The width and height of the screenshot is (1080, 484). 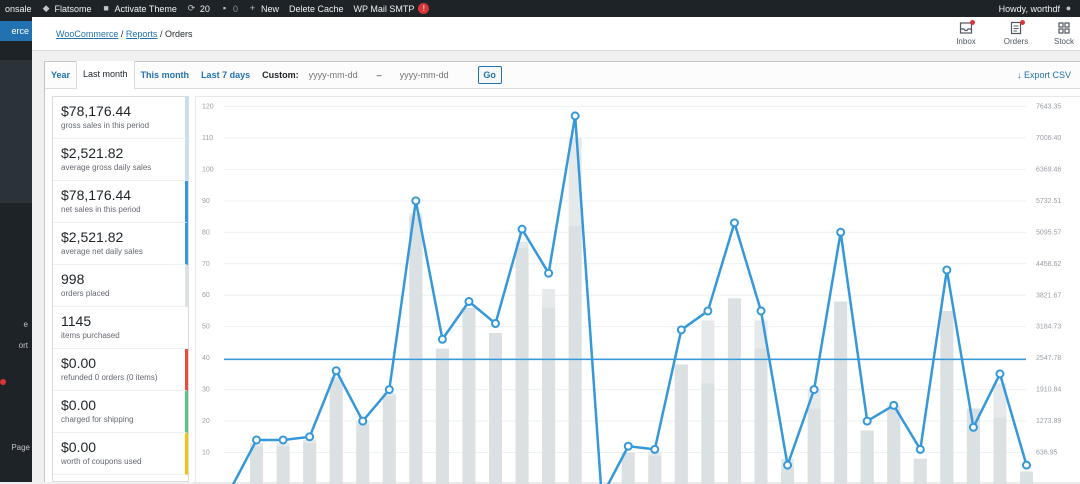 What do you see at coordinates (280, 75) in the screenshot?
I see `custom-range-label: Custom:` at bounding box center [280, 75].